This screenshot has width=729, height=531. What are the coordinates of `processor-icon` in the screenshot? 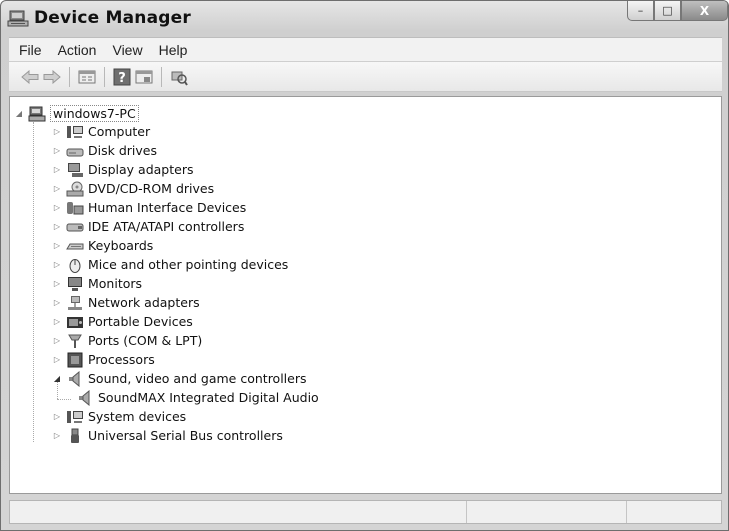 It's located at (75, 359).